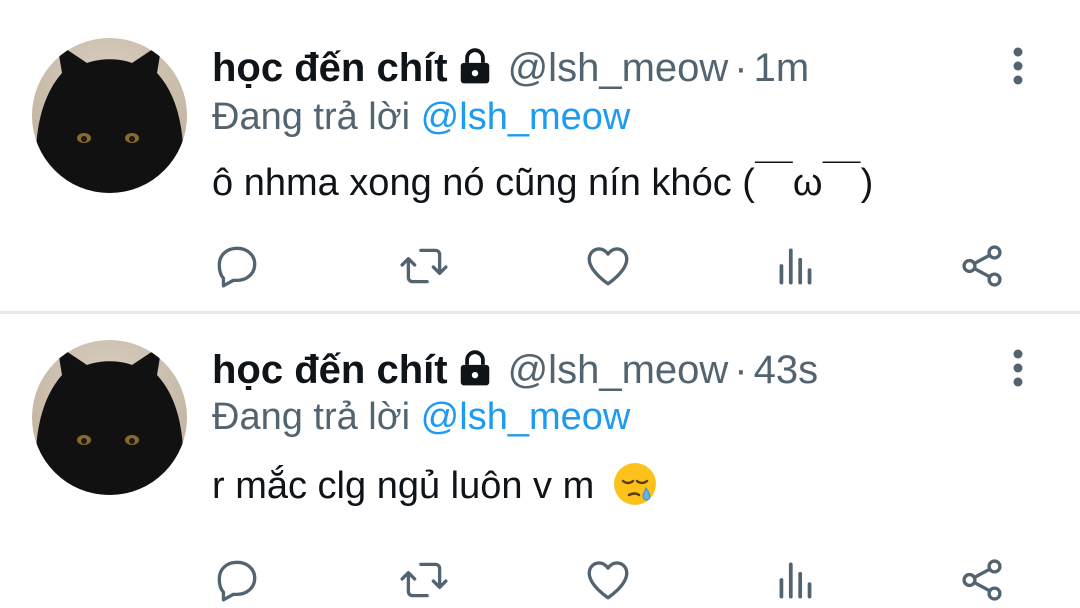  I want to click on tweet-header: học đến chít @lsh_meow · 43s, so click(515, 370).